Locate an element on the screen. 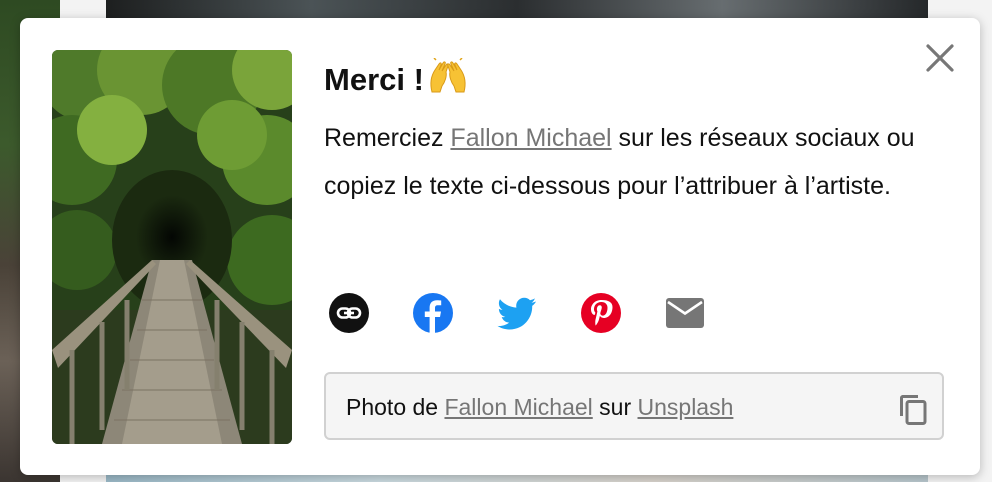 The image size is (992, 482). copy-attribution-button is located at coordinates (913, 409).